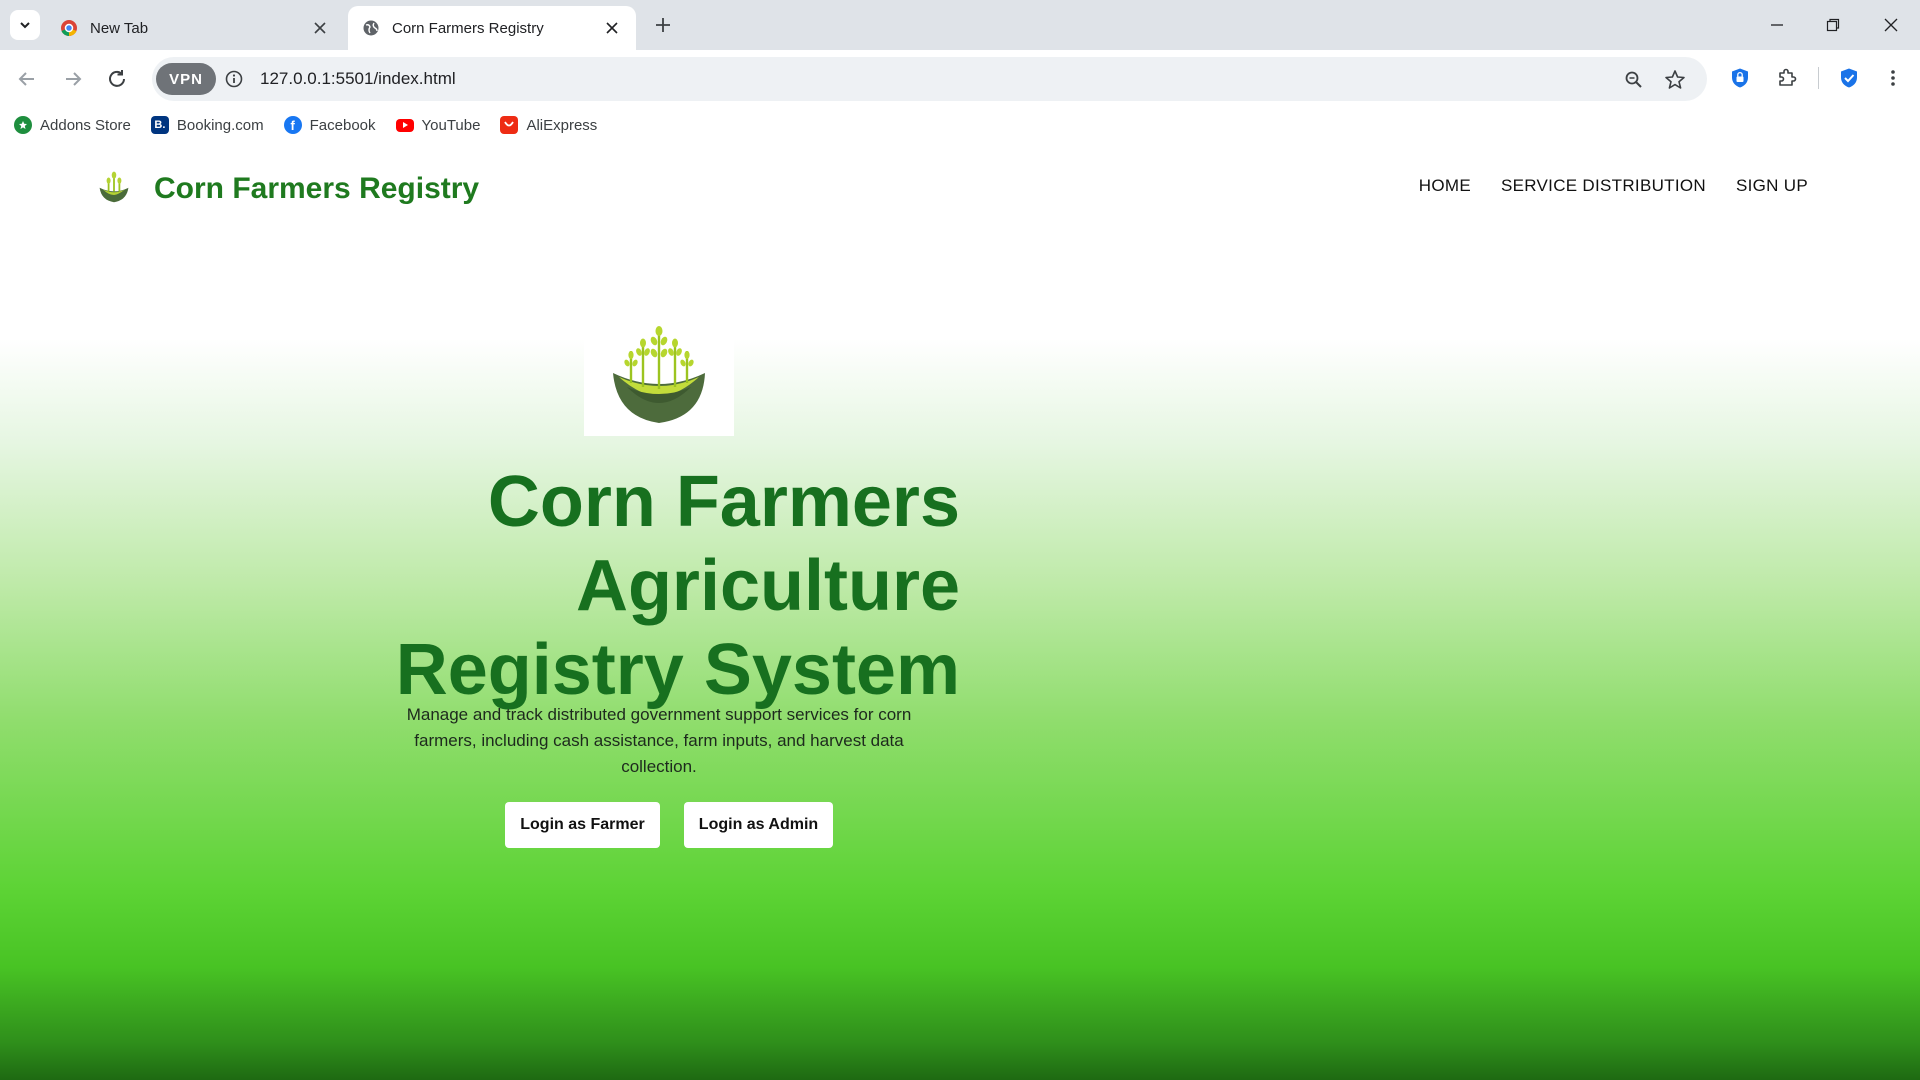 The height and width of the screenshot is (1080, 1920). Describe the element at coordinates (234, 79) in the screenshot. I see `site-info-icon` at that location.